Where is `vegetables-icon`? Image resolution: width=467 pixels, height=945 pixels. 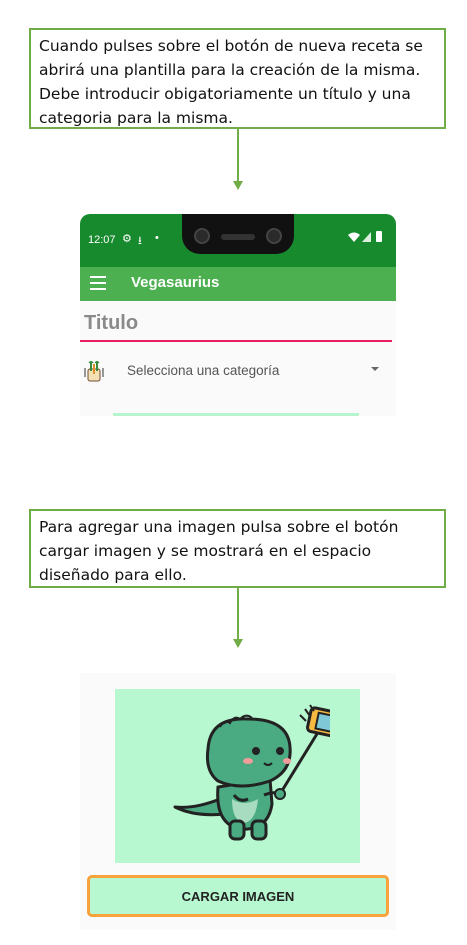
vegetables-icon is located at coordinates (94, 371).